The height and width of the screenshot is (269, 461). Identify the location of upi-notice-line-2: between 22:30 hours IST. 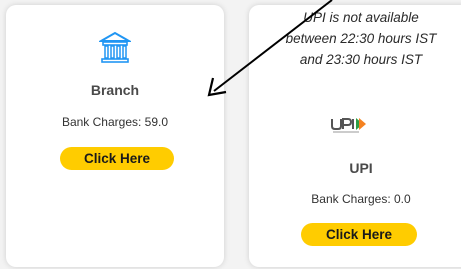
(361, 38).